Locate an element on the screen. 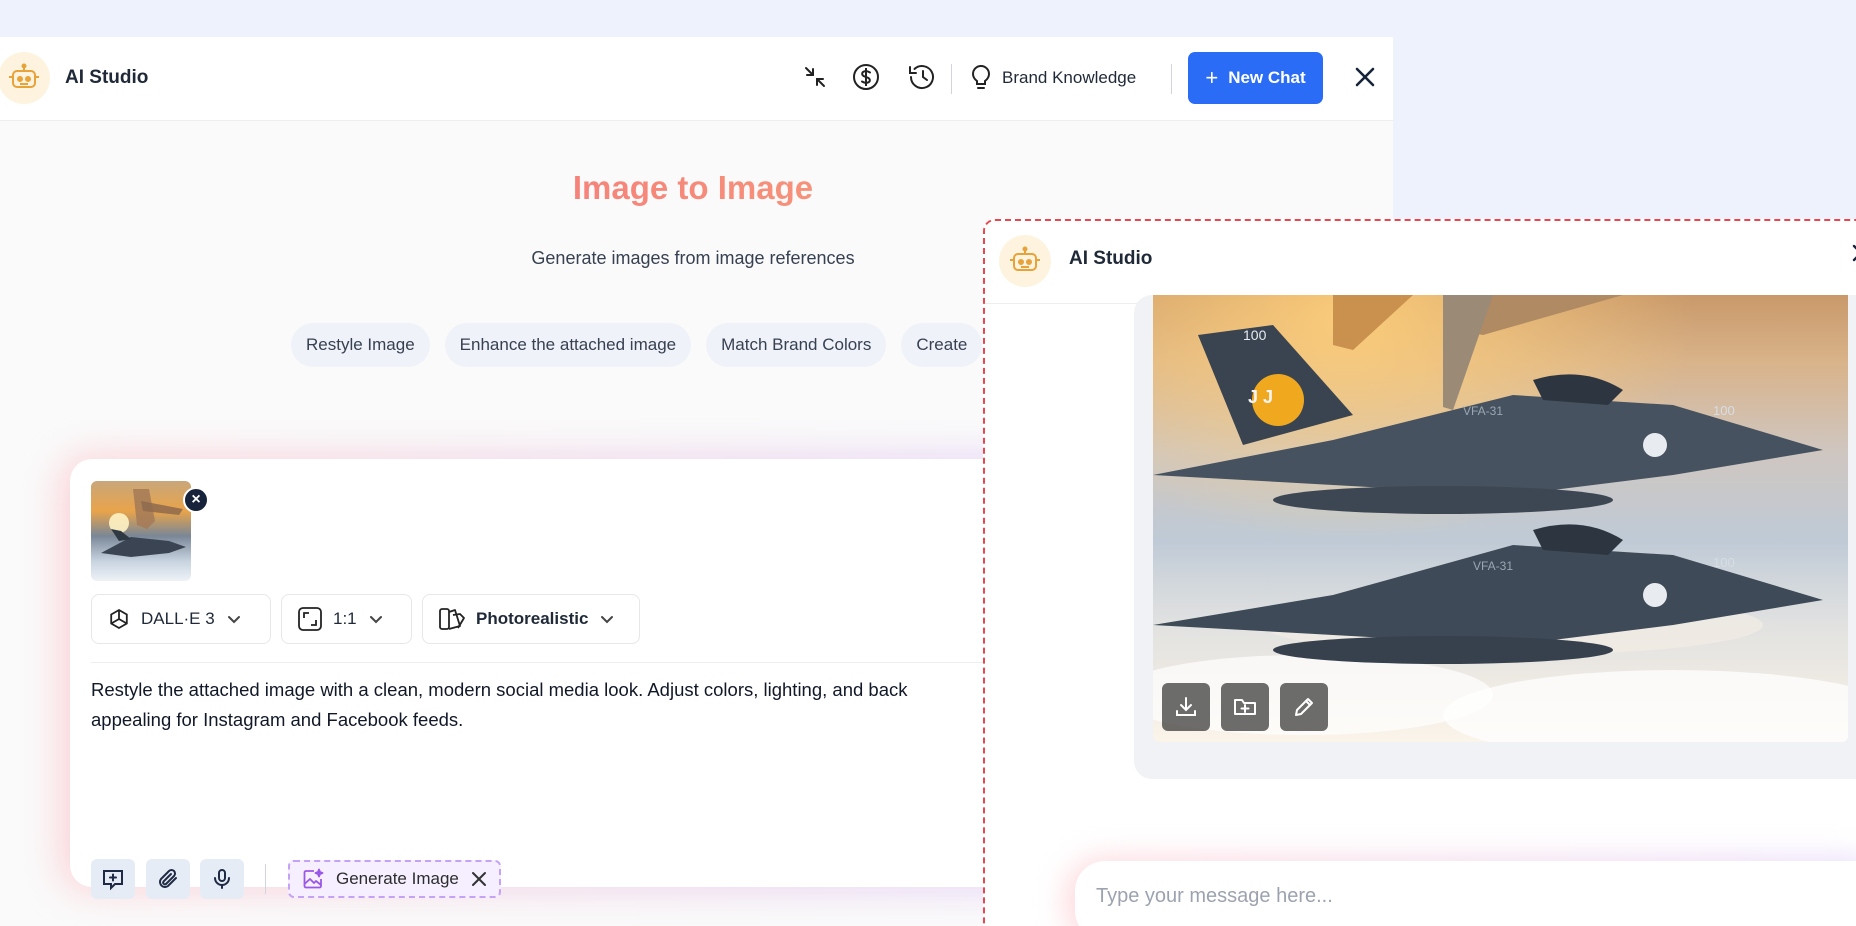  app-title: AI Studio is located at coordinates (107, 77).